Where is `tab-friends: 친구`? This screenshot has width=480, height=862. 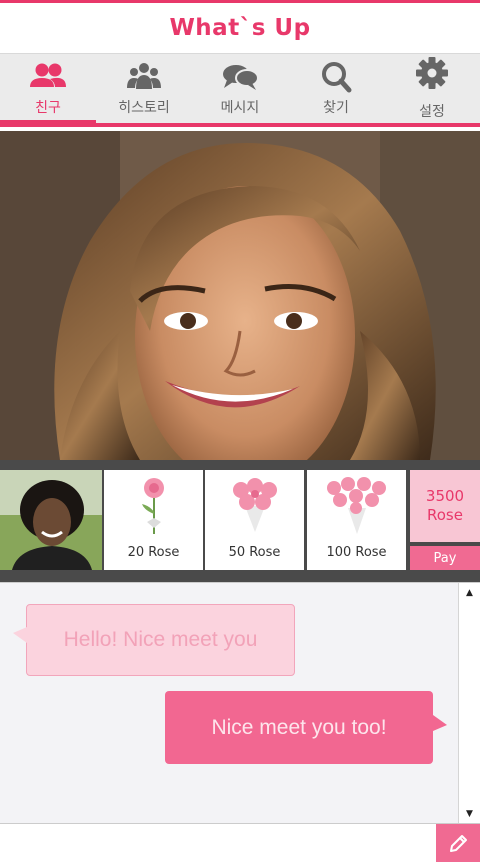 tab-friends: 친구 is located at coordinates (48, 88).